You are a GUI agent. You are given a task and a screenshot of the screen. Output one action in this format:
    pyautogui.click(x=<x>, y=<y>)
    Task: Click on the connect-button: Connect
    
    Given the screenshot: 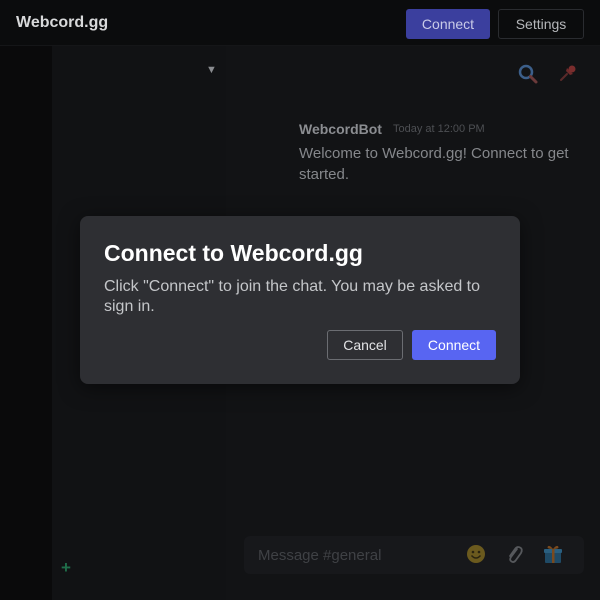 What is the action you would take?
    pyautogui.click(x=454, y=345)
    